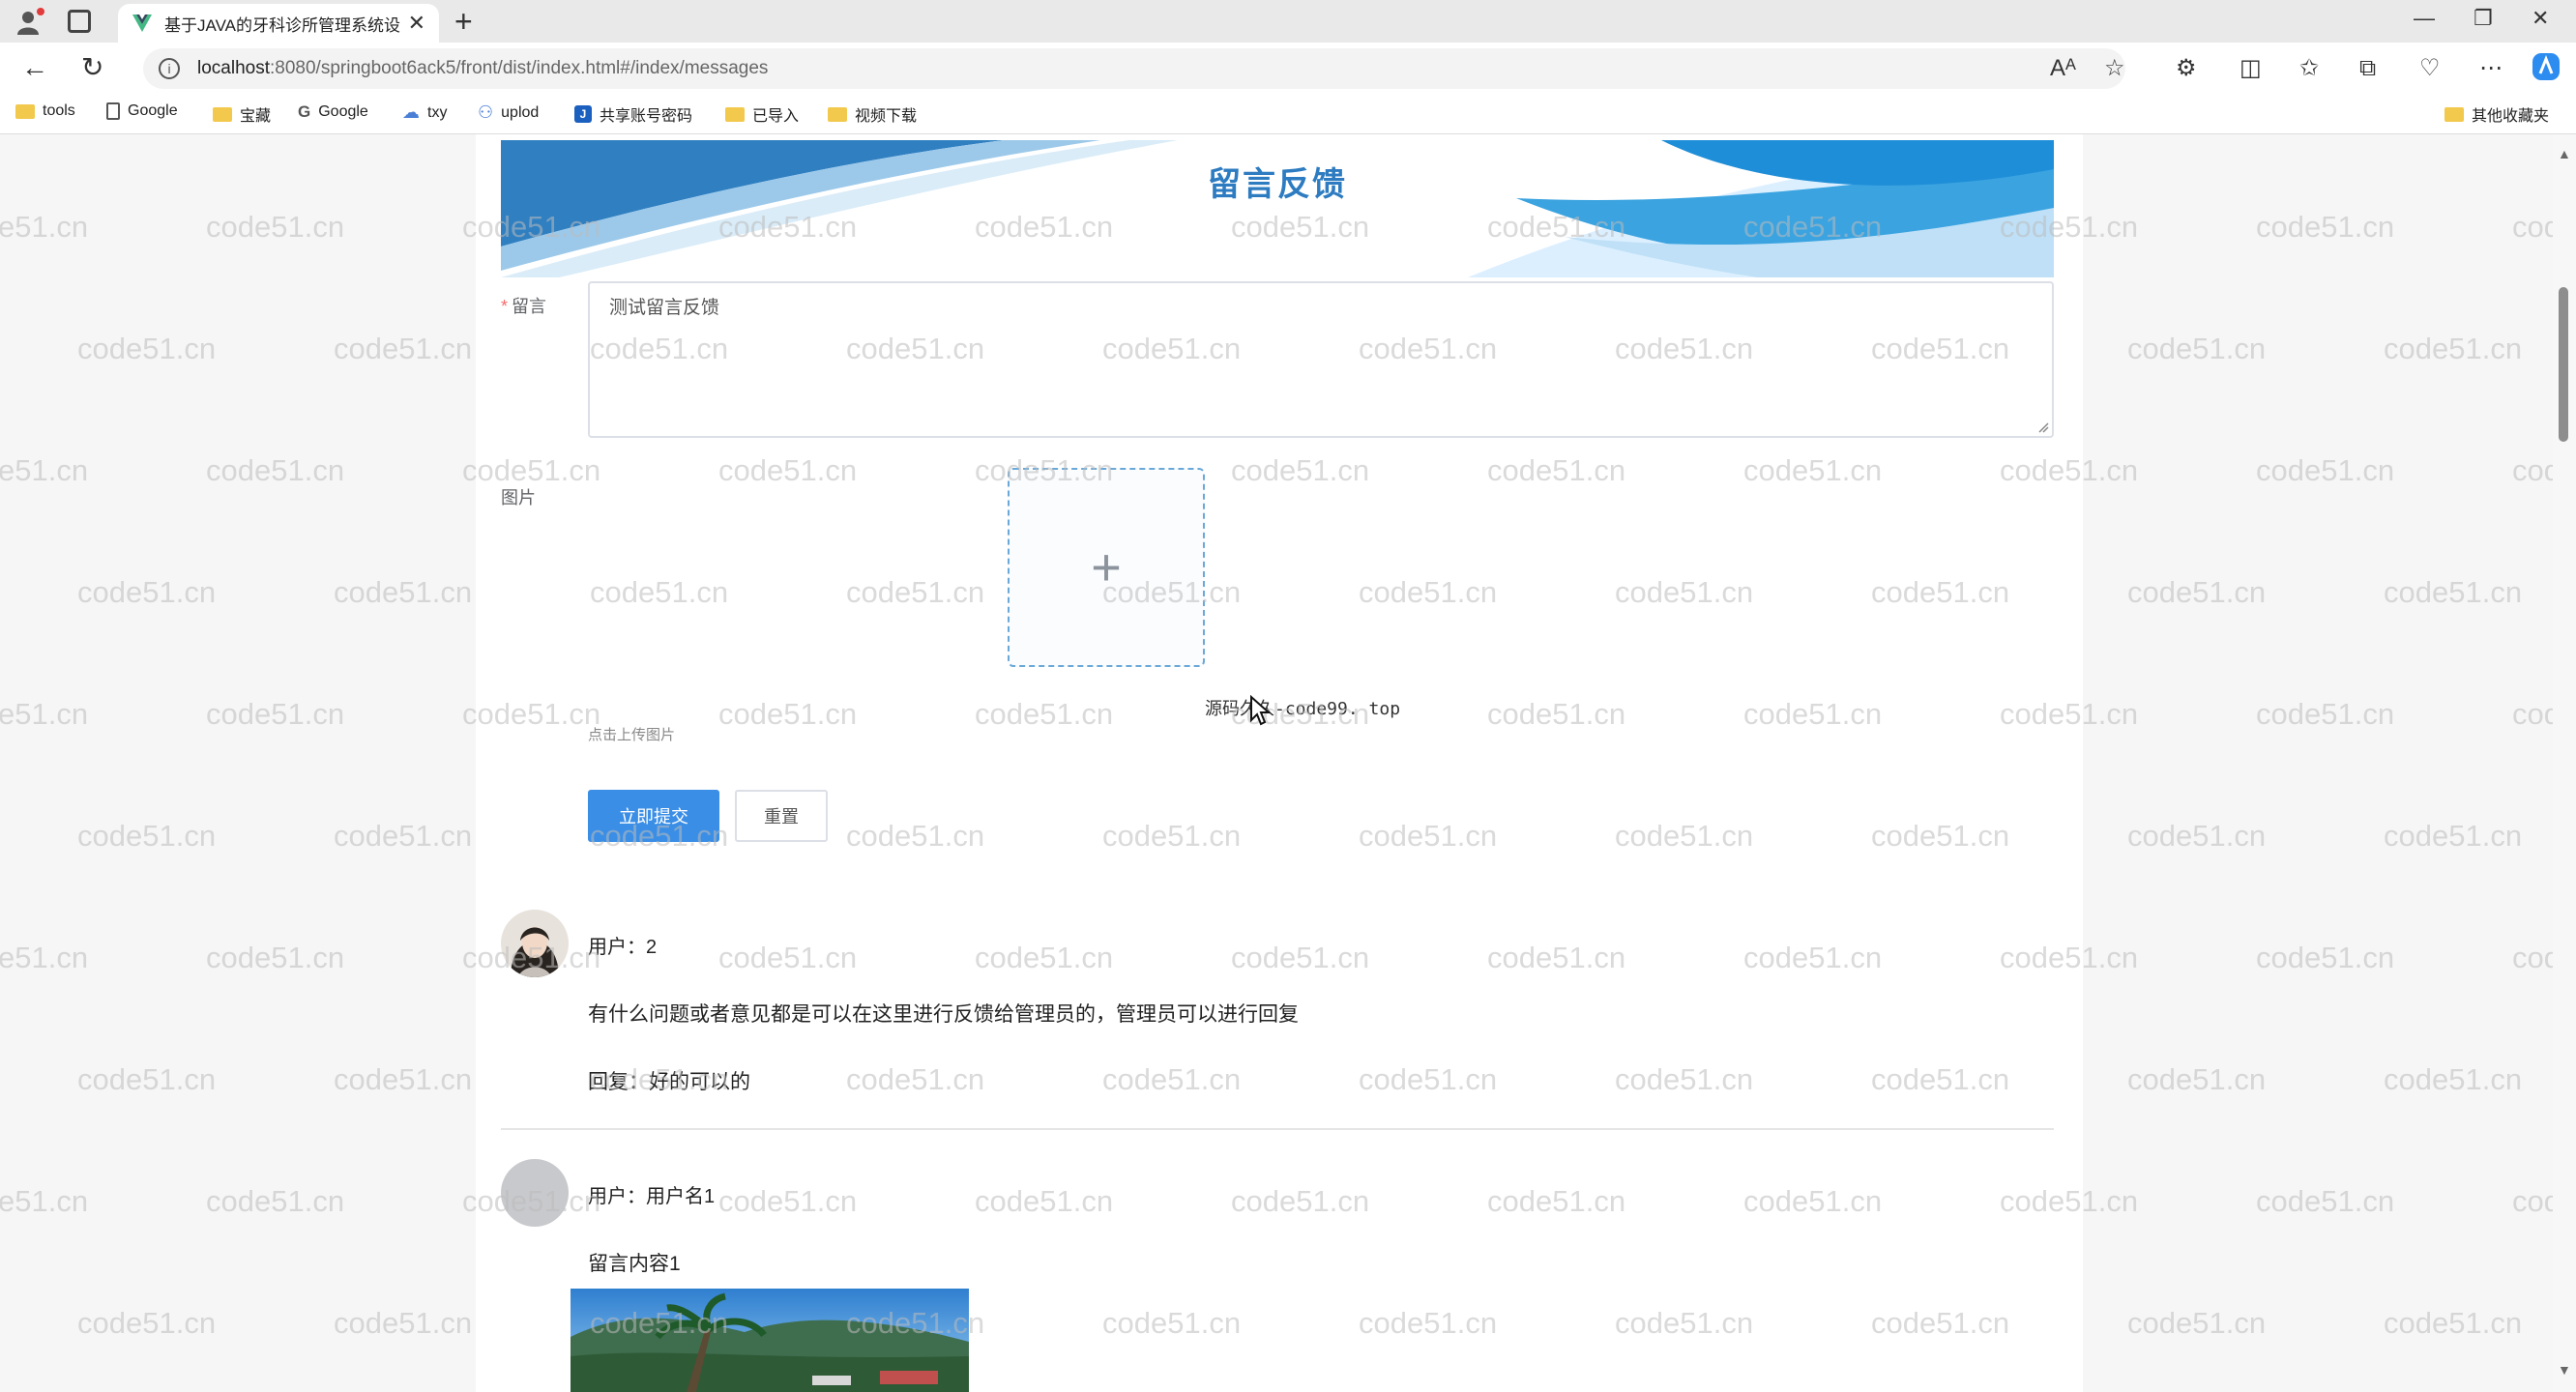  Describe the element at coordinates (113, 111) in the screenshot. I see `page-icon` at that location.